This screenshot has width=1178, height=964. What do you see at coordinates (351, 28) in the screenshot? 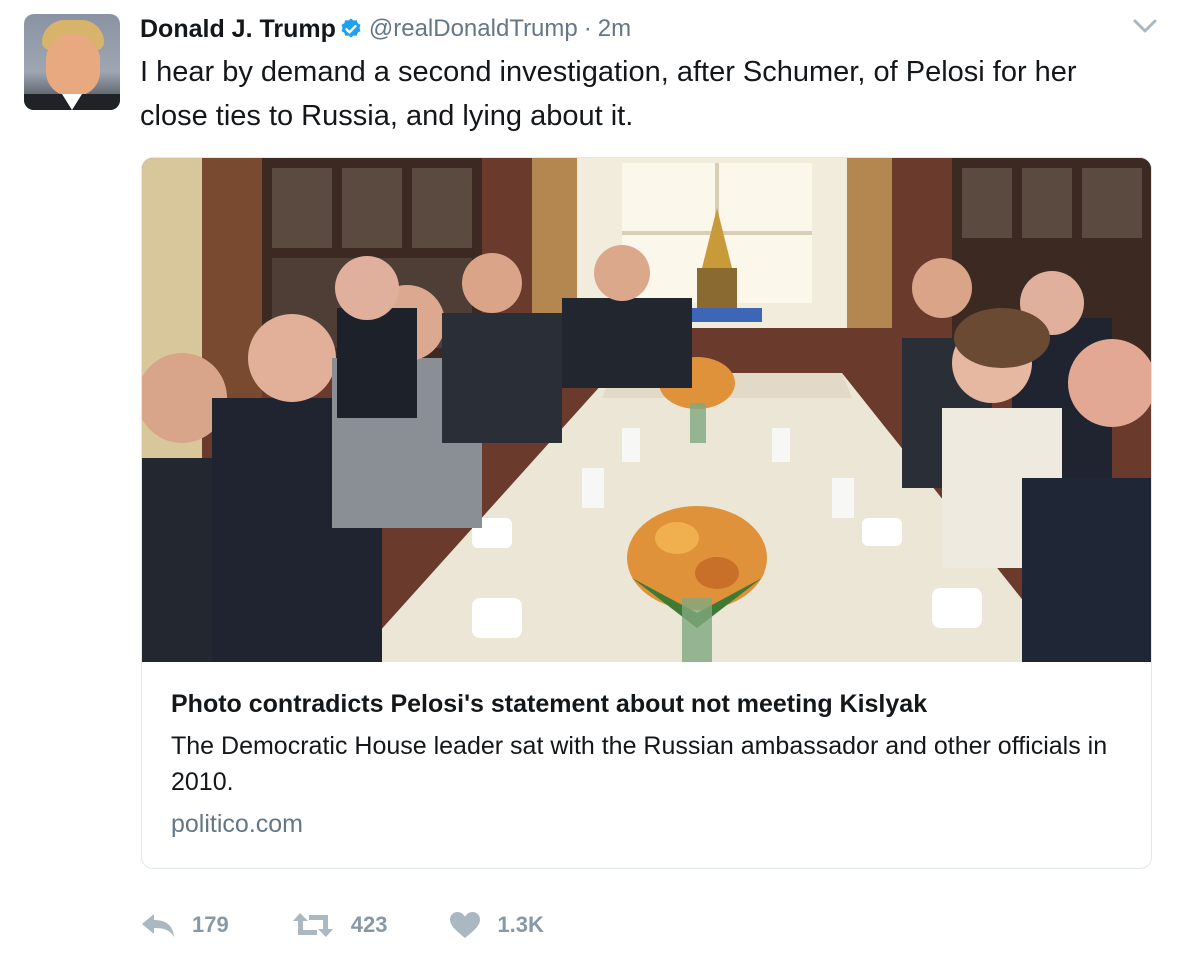
I see `verified-badge-icon` at bounding box center [351, 28].